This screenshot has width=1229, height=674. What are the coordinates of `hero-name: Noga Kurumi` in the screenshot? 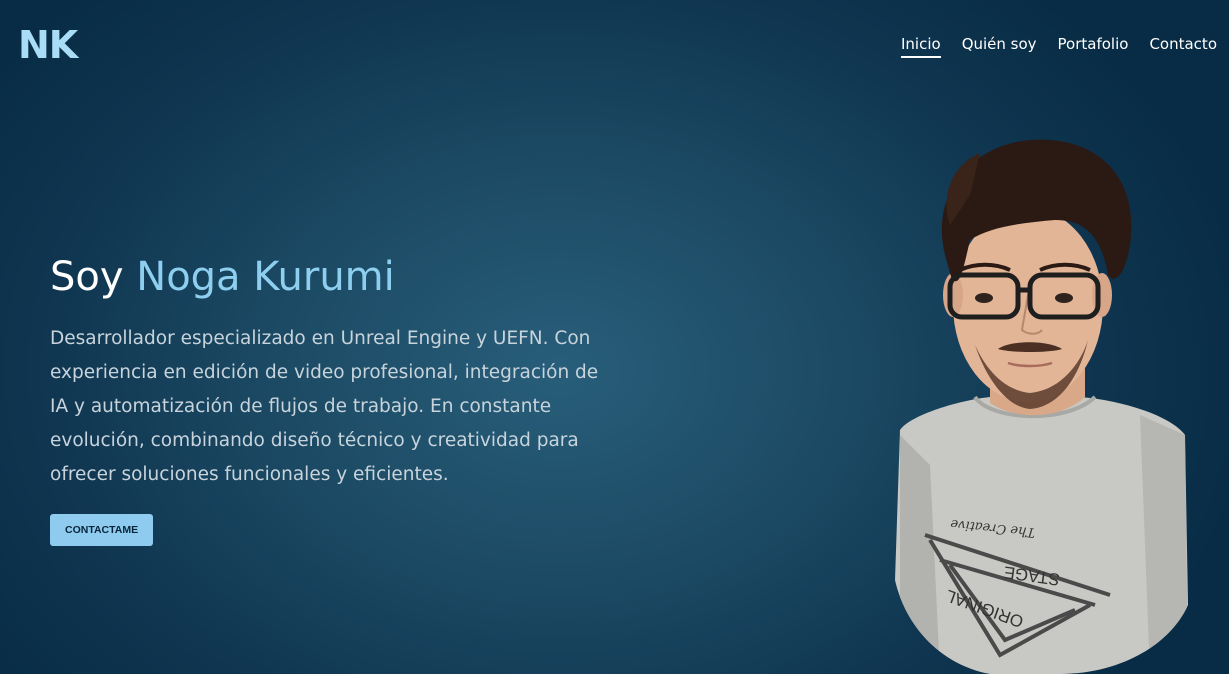 It's located at (265, 277).